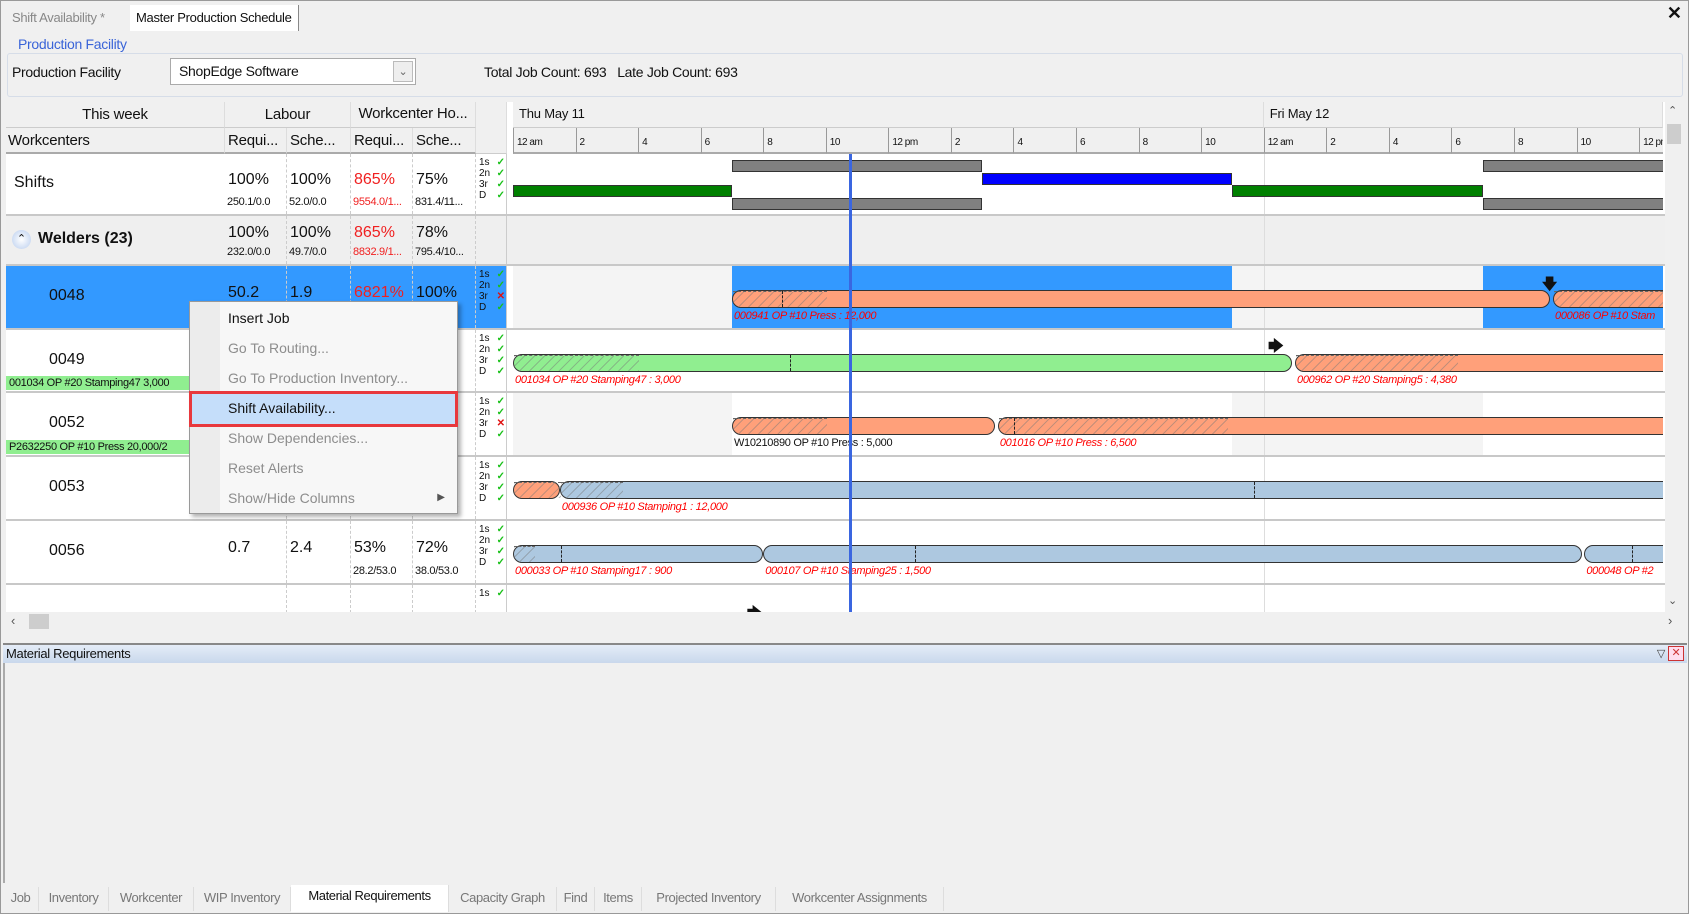 Image resolution: width=1689 pixels, height=914 pixels. Describe the element at coordinates (432, 179) in the screenshot. I see `metric-value: 75%` at that location.